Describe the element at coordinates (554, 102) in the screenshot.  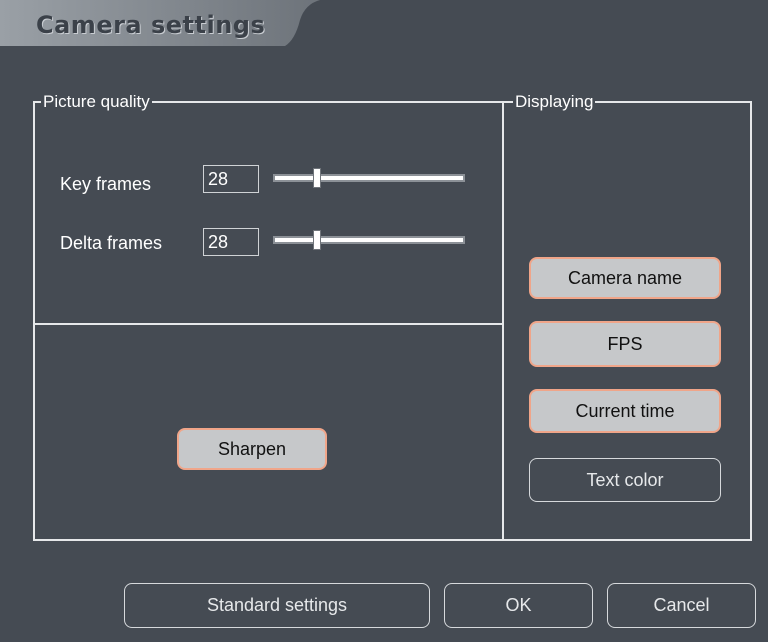
I see `displaying-legend: Displaying` at that location.